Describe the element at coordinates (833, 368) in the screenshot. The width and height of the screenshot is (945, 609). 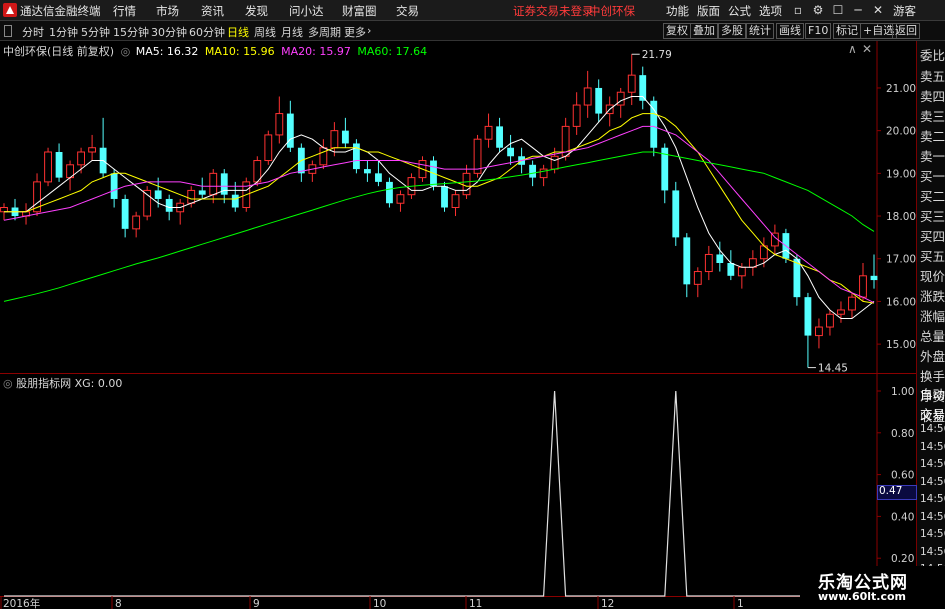
I see `low-price-label: 14.45` at that location.